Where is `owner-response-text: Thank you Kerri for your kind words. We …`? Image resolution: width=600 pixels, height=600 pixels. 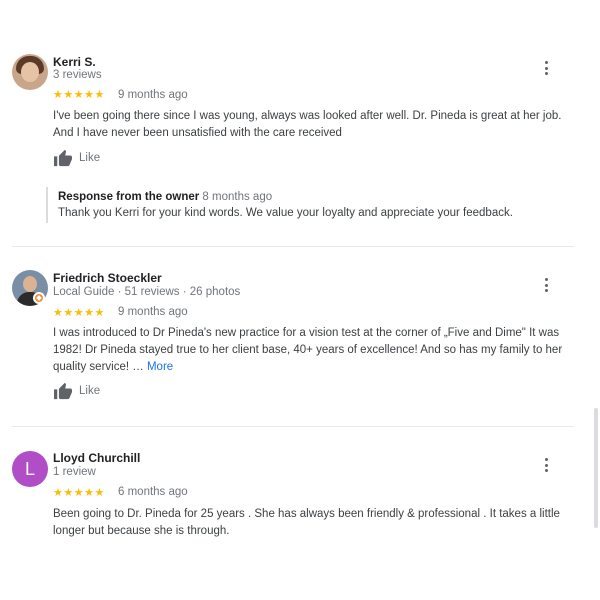 owner-response-text: Thank you Kerri for your kind words. We … is located at coordinates (285, 213).